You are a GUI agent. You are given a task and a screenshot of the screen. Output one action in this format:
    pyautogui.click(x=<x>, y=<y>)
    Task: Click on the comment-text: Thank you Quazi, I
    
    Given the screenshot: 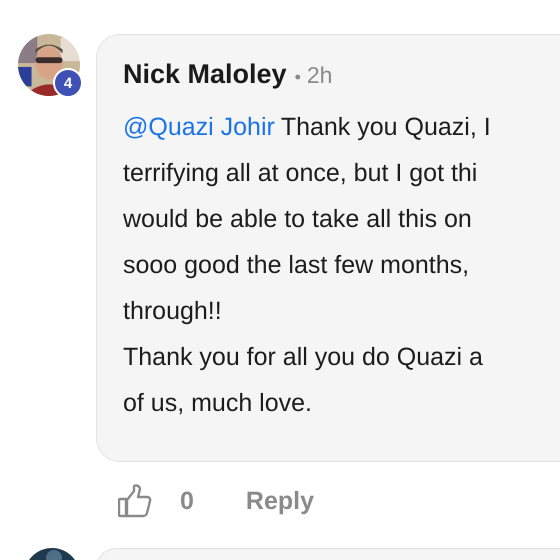 What is the action you would take?
    pyautogui.click(x=385, y=127)
    